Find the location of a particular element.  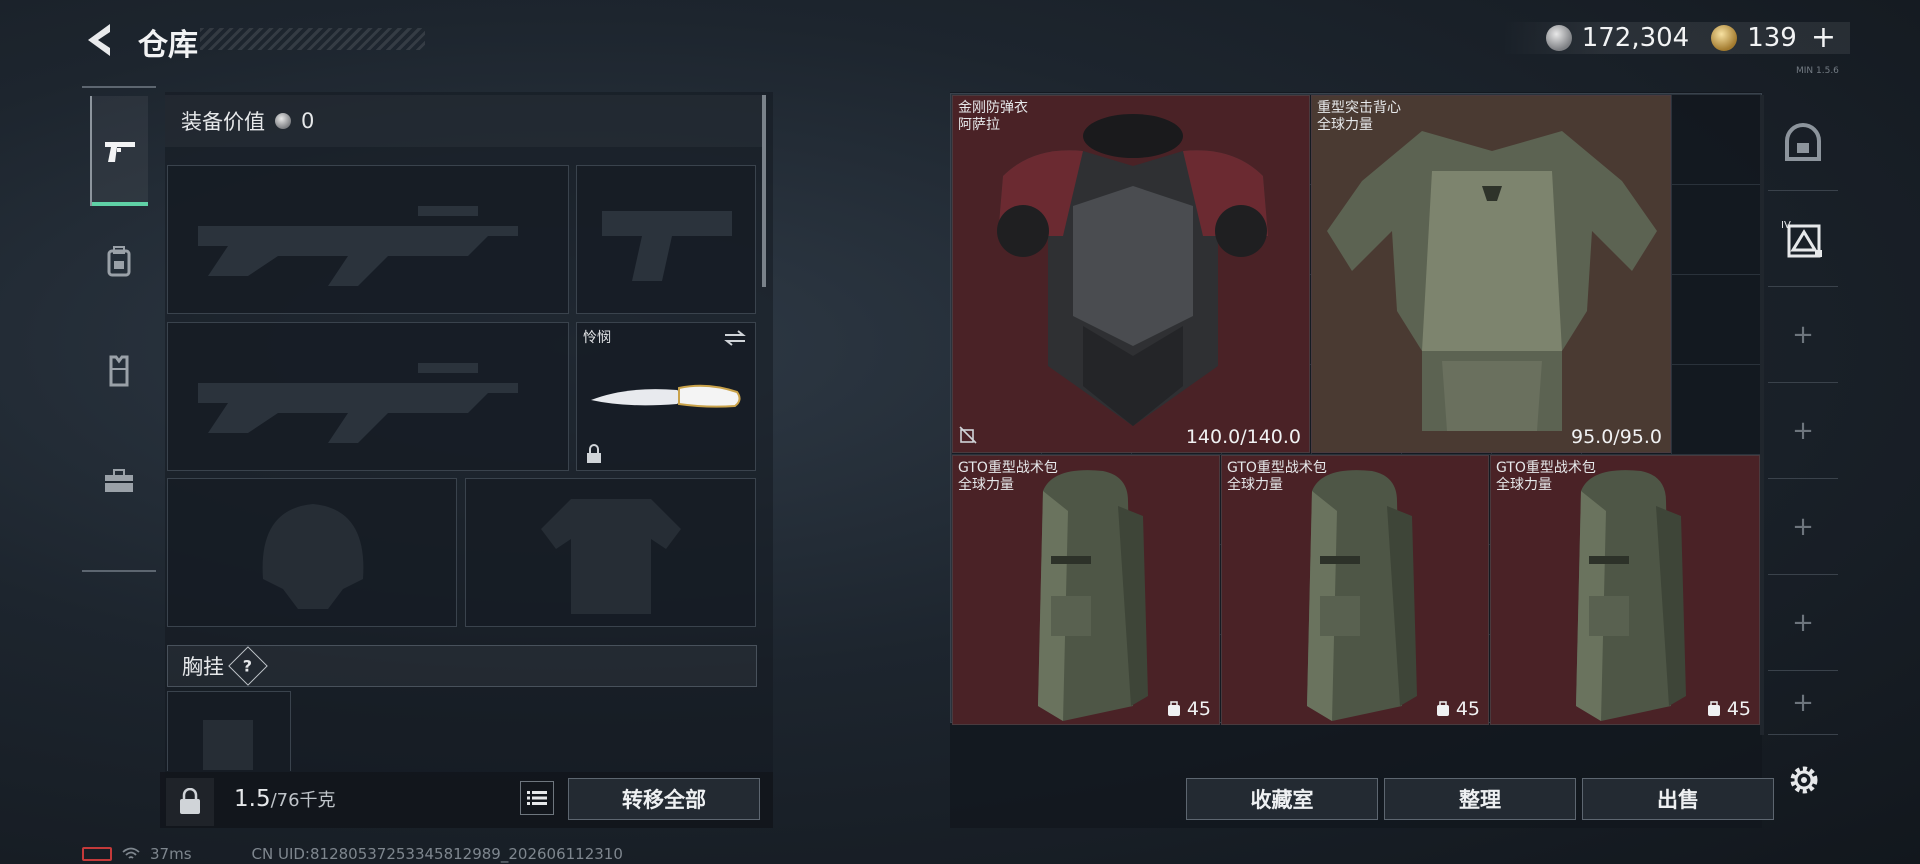

armor-slot is located at coordinates (610, 552).